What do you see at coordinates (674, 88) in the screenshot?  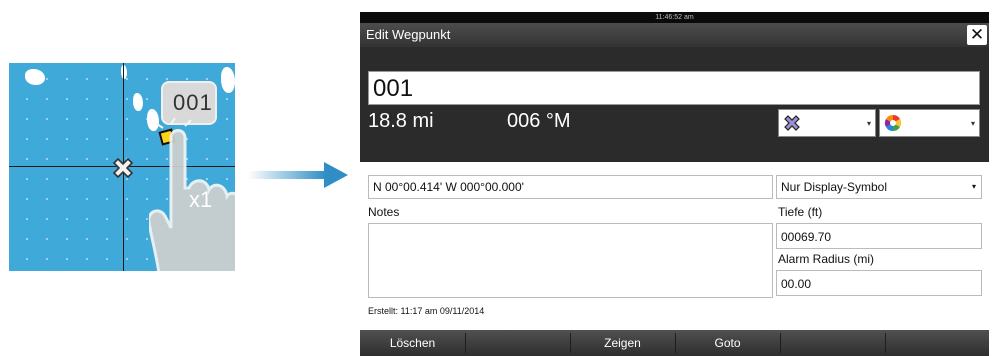 I see `waypoint-name-input: 001` at bounding box center [674, 88].